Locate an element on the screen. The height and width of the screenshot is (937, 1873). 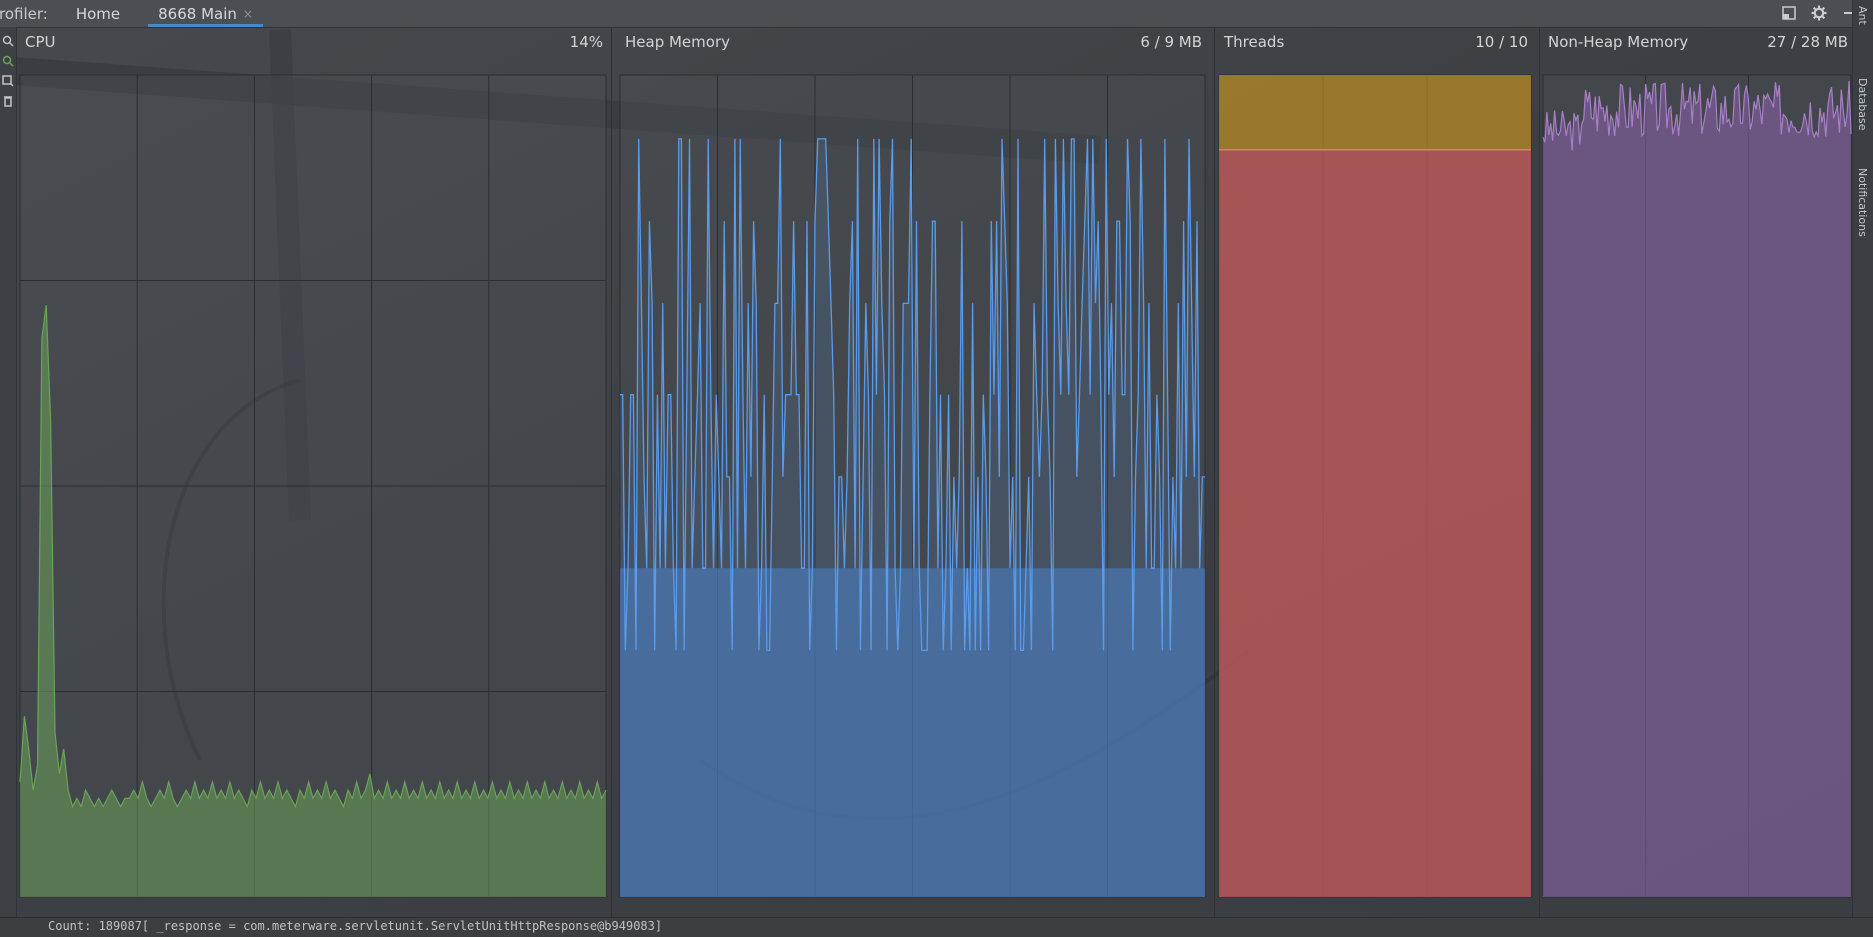
left-toolbar is located at coordinates (8, 472).